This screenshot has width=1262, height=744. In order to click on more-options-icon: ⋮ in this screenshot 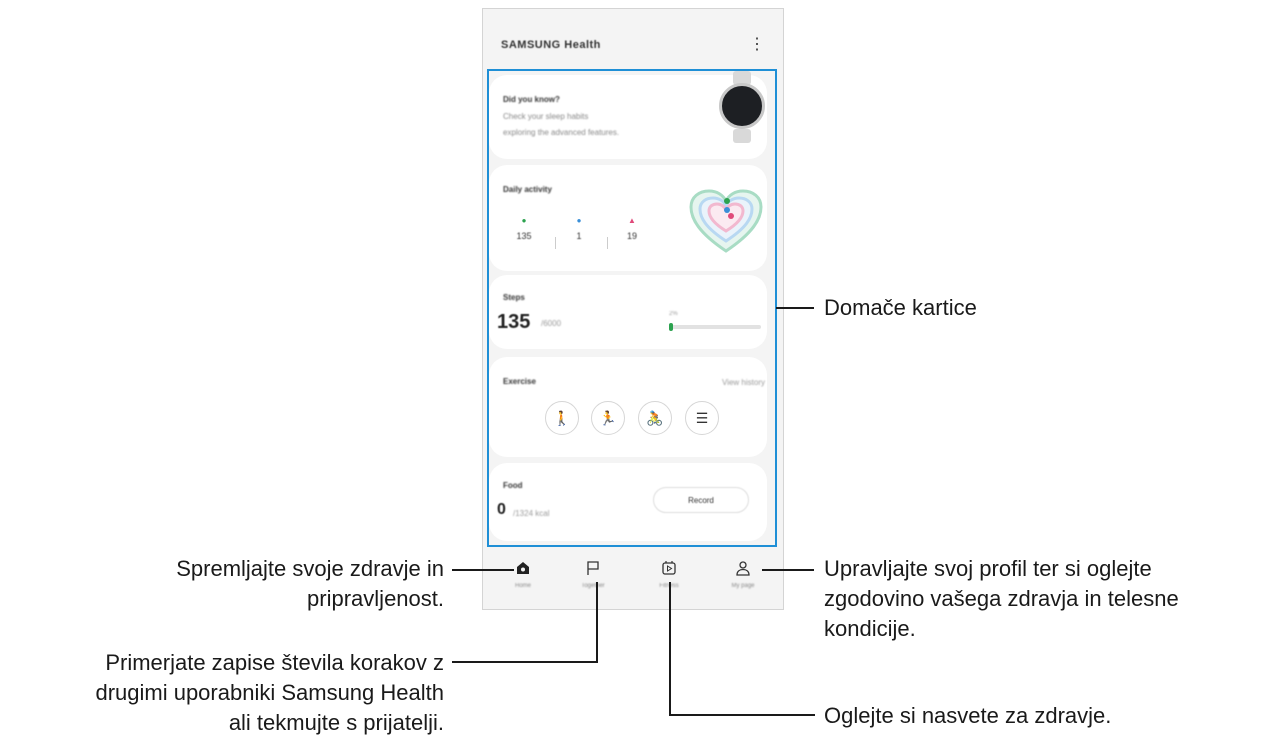, I will do `click(757, 45)`.